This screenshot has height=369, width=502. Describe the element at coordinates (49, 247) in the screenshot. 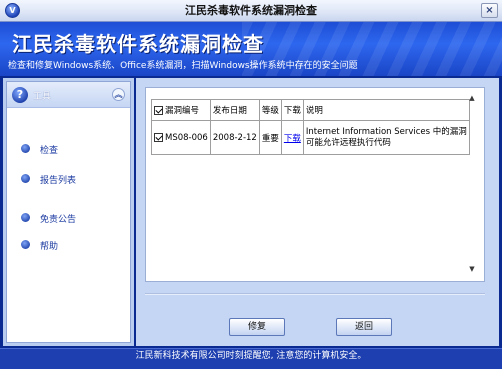

I see `sidebar-item-label: 帮助` at that location.